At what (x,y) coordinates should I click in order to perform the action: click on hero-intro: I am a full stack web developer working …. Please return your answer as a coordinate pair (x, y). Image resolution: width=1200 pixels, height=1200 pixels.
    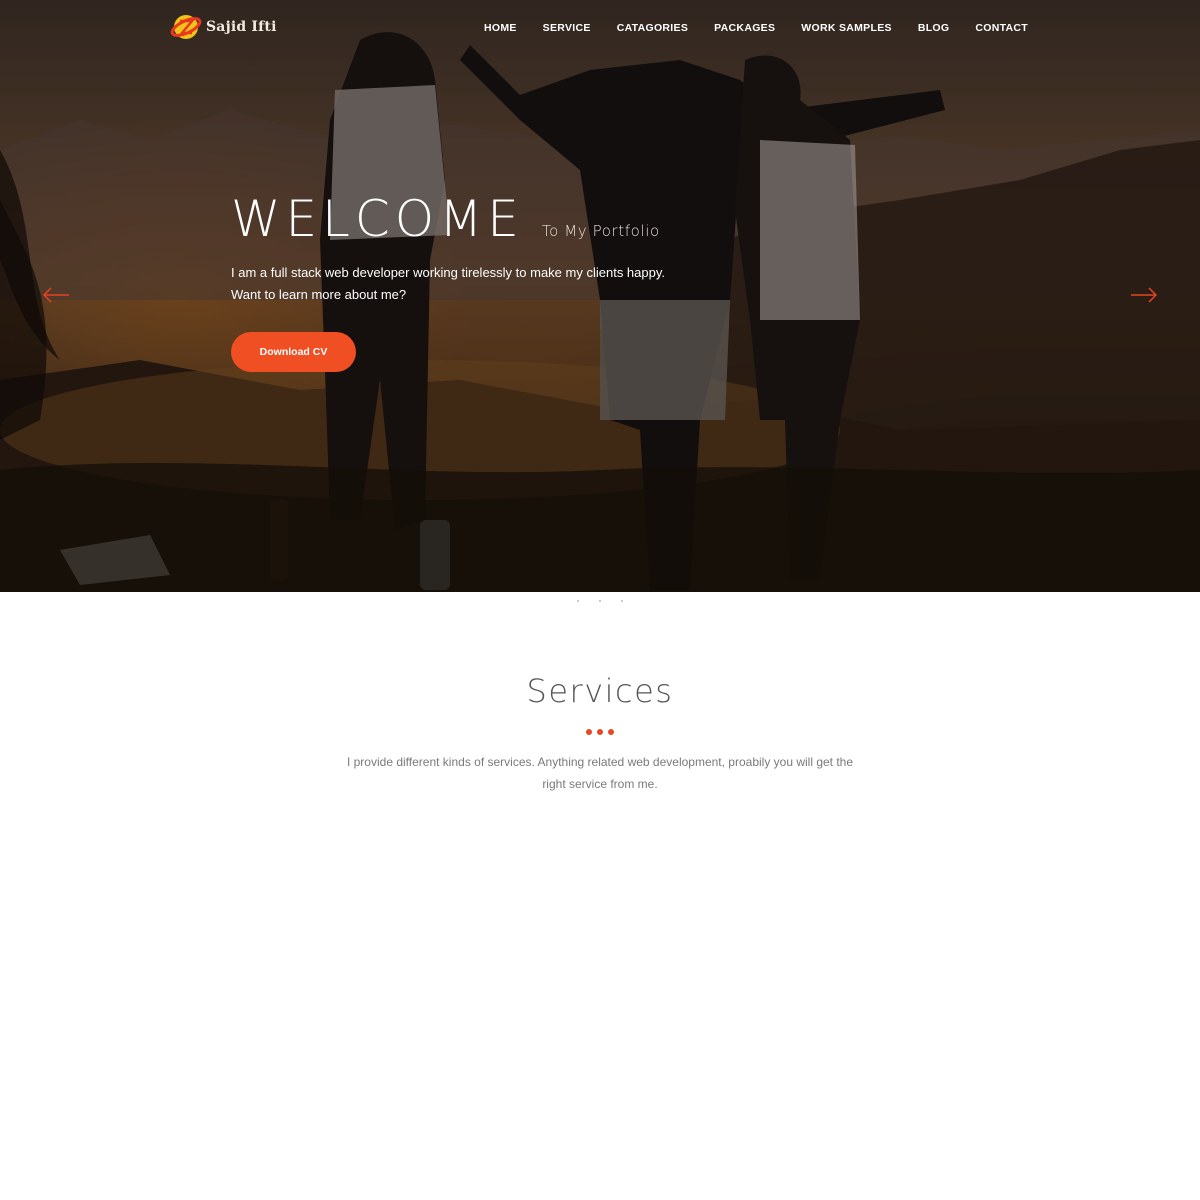
    Looking at the image, I should click on (461, 284).